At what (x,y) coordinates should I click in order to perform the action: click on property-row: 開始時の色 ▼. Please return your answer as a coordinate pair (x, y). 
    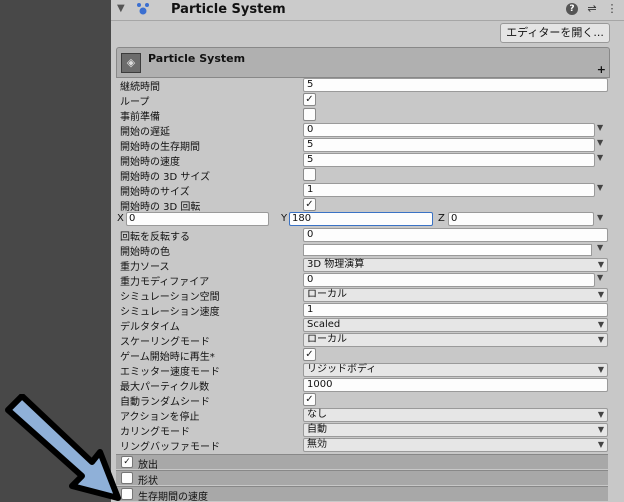
    Looking at the image, I should click on (362, 250).